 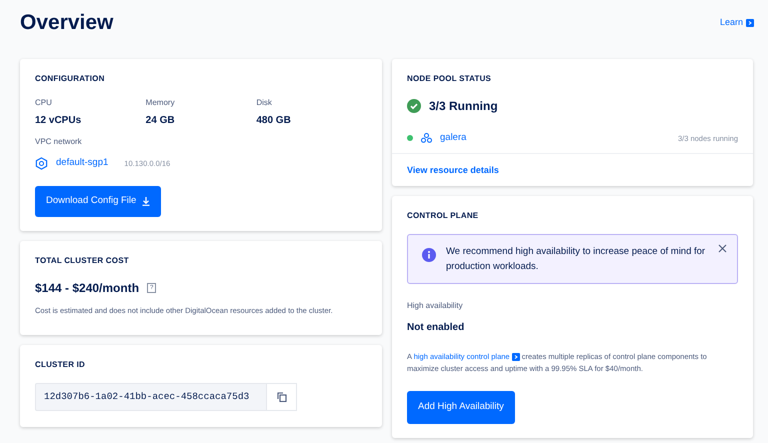 I want to click on download-button: Download Config File, so click(x=98, y=201).